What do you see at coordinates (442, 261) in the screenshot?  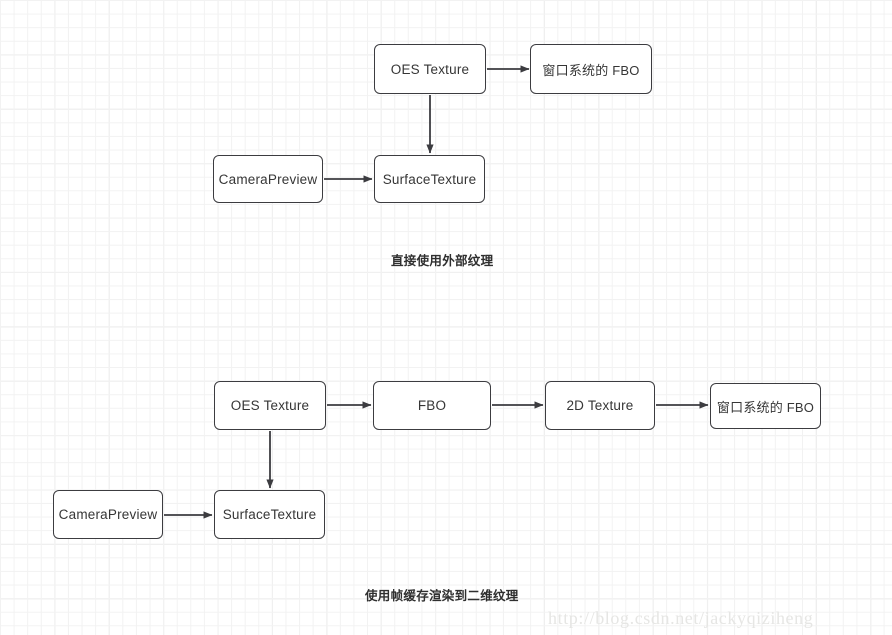 I see `caption-direct-external-texture: 直接使用外部纹理` at bounding box center [442, 261].